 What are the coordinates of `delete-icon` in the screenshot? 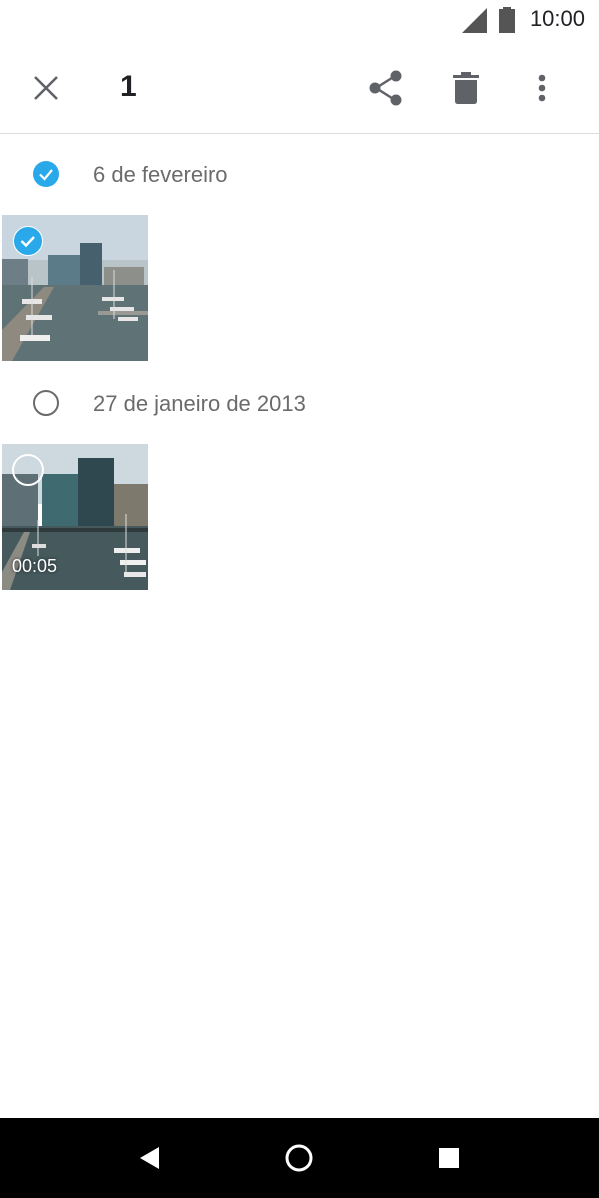 It's located at (466, 88).